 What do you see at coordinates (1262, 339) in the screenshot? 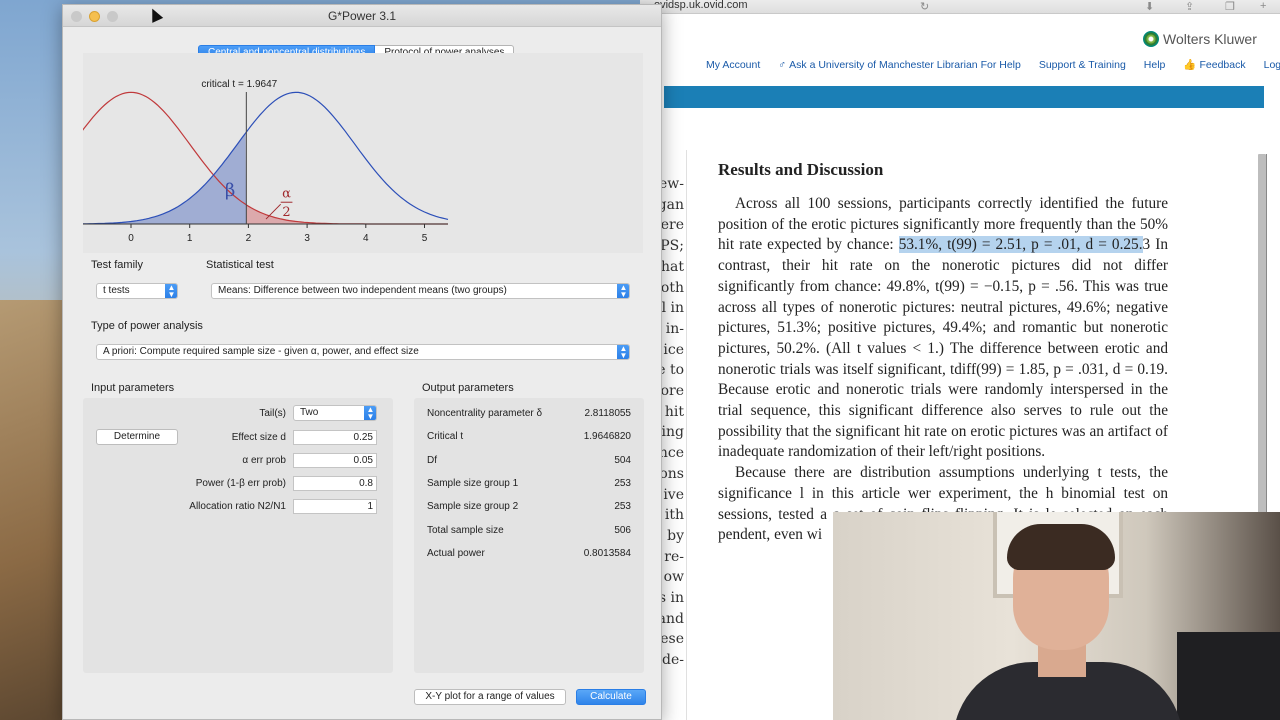
I see `scrollbar` at bounding box center [1262, 339].